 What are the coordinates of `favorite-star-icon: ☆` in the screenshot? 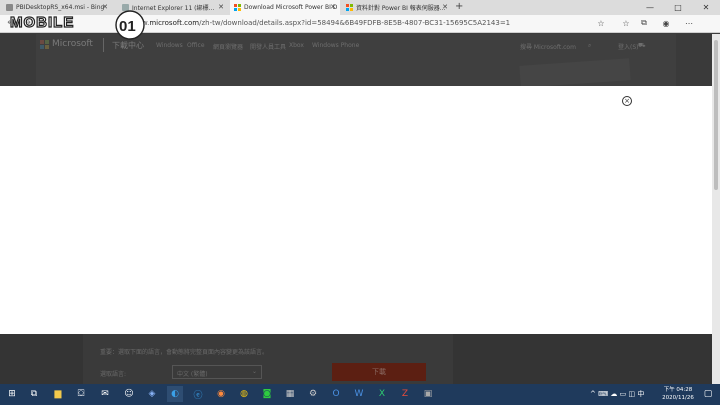 It's located at (601, 23).